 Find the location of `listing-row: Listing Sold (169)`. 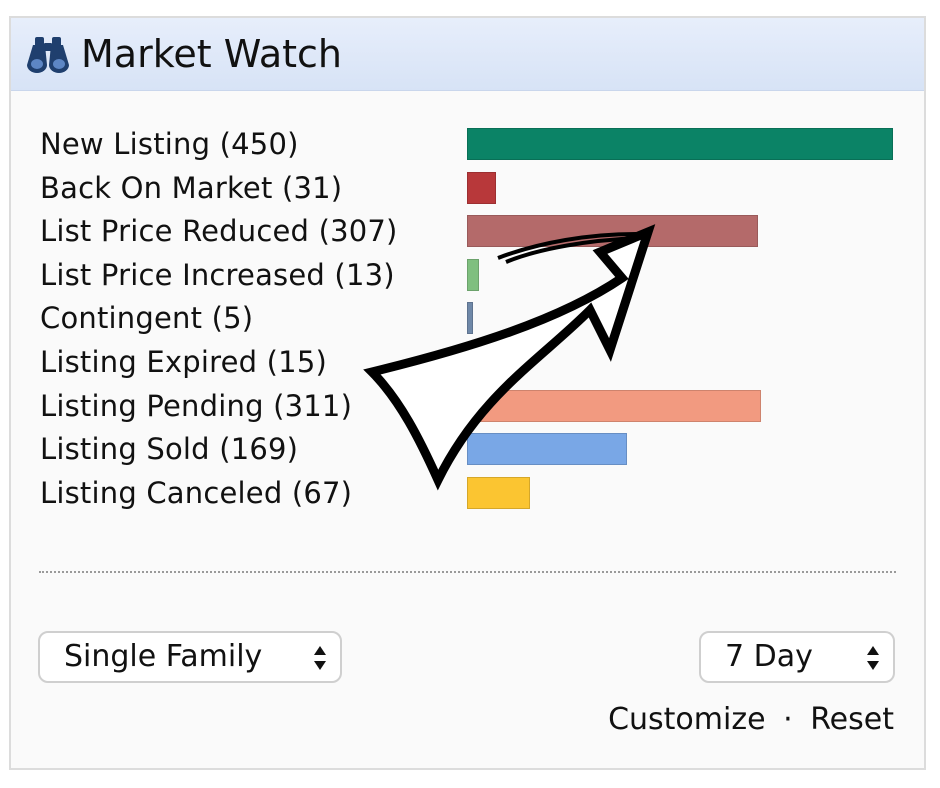

listing-row: Listing Sold (169) is located at coordinates (467, 449).